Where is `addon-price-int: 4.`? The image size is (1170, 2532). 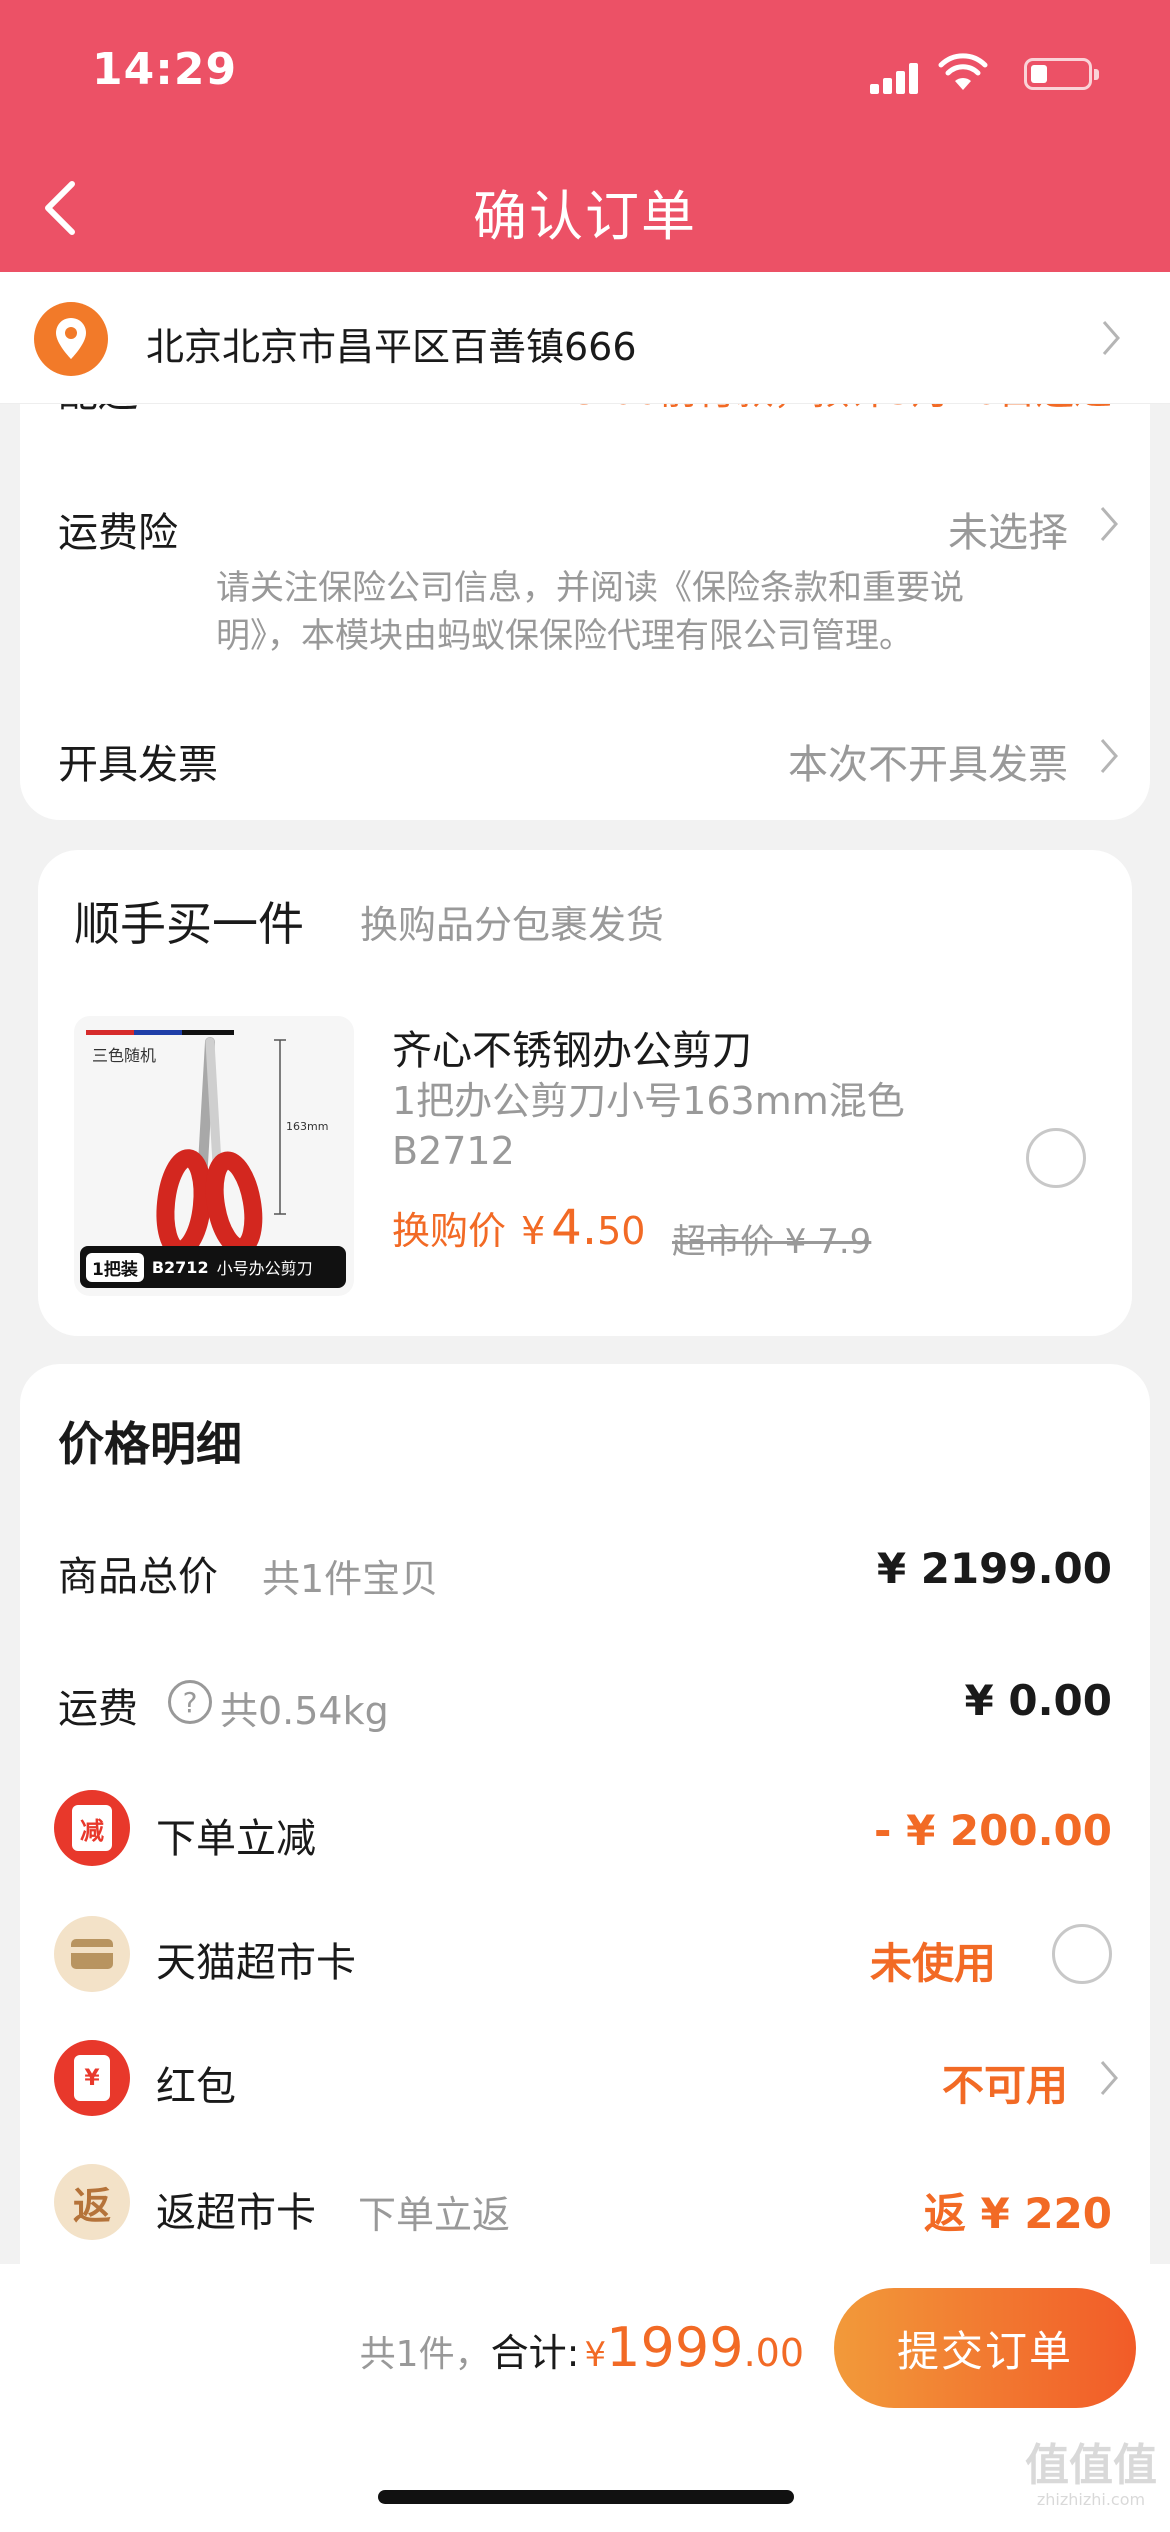 addon-price-int: 4. is located at coordinates (574, 1228).